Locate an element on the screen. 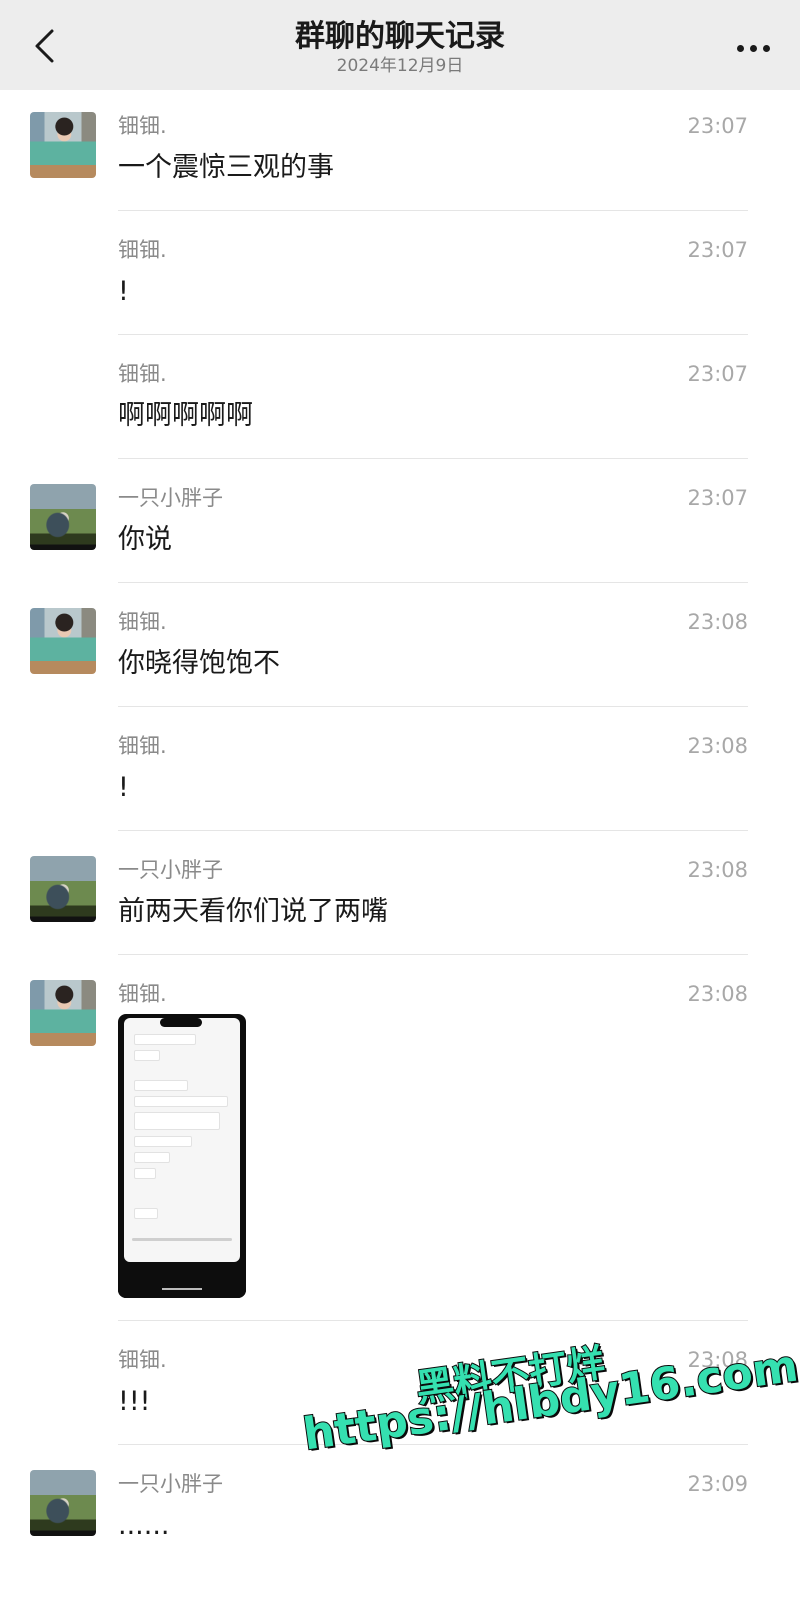  screenshot-screen is located at coordinates (182, 1140).